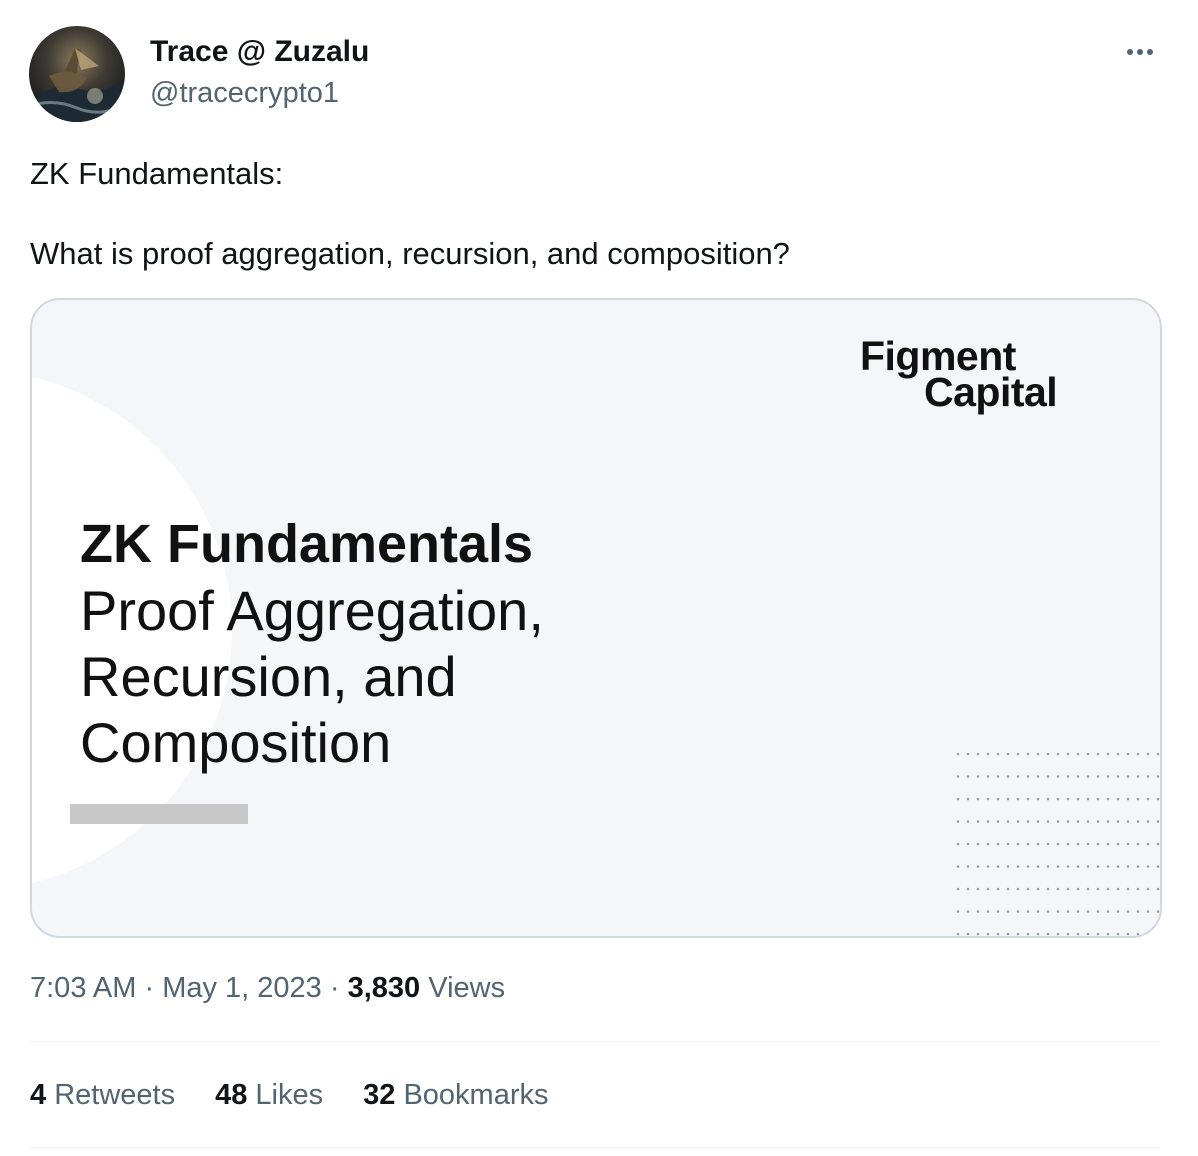 This screenshot has width=1198, height=1156. What do you see at coordinates (236, 742) in the screenshot?
I see `slide-subtitle-line: Composition` at bounding box center [236, 742].